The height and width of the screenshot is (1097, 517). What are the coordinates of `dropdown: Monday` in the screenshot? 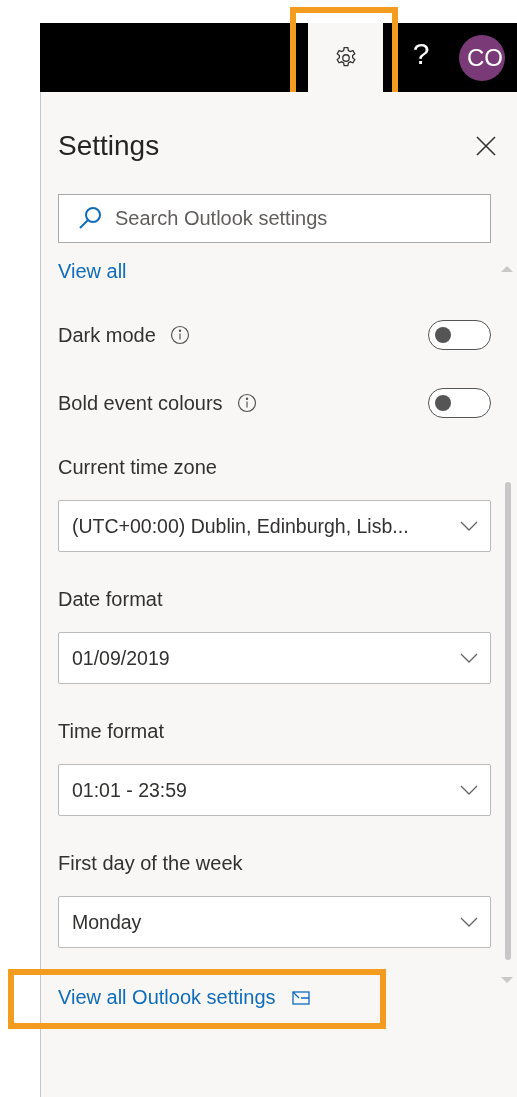 It's located at (274, 922).